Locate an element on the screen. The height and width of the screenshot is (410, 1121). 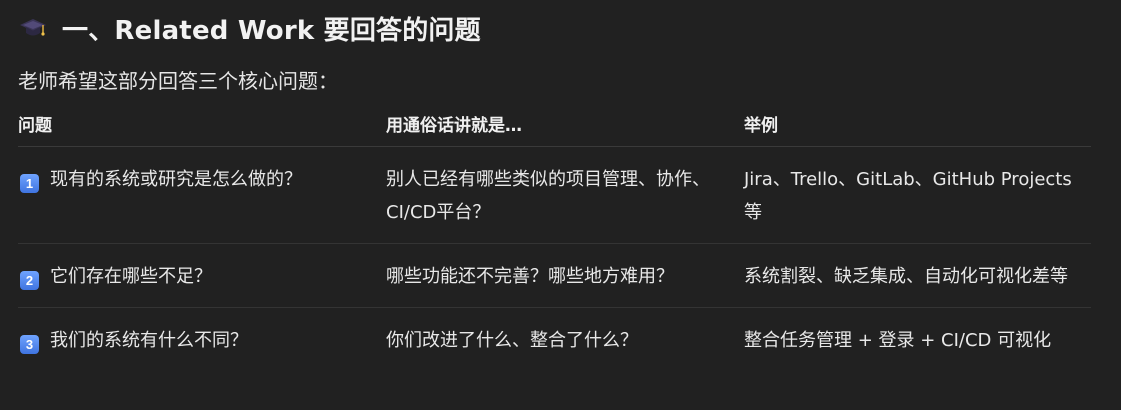
example-cell: 系统割裂、缺乏集成、自动化可视化差等 is located at coordinates (917, 275).